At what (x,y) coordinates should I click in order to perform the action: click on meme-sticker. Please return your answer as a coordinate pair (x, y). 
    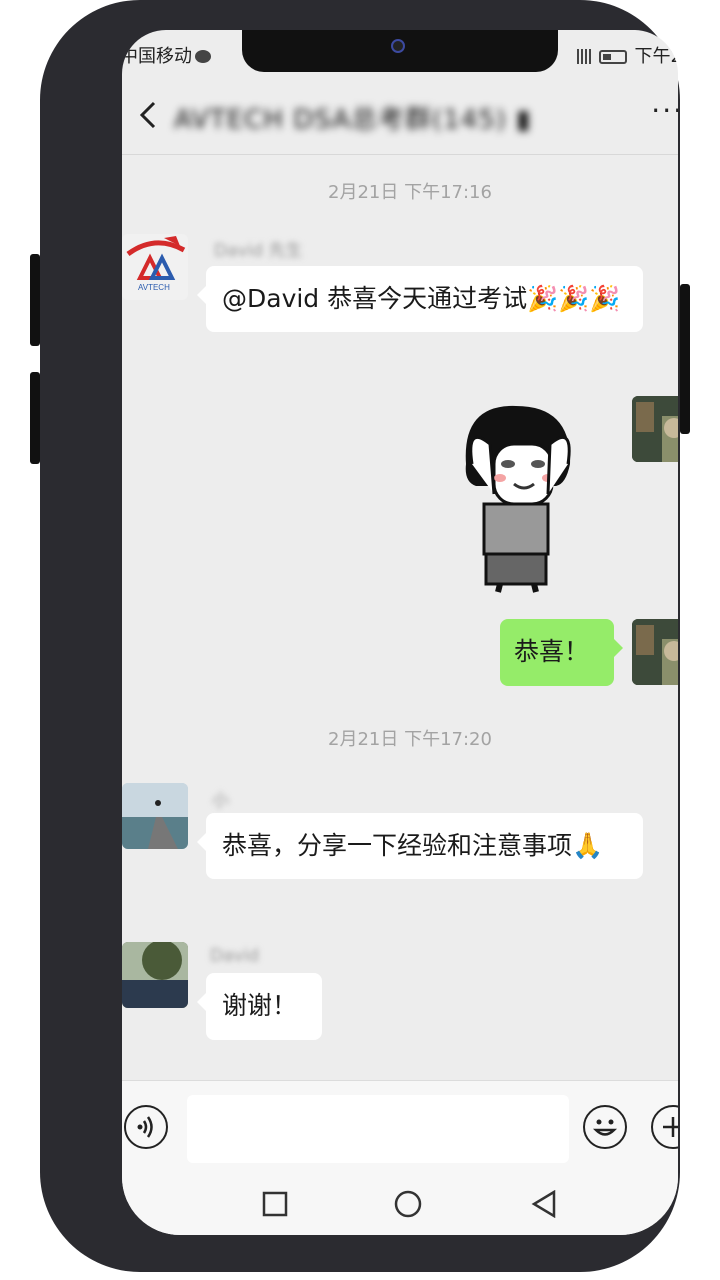
    Looking at the image, I should click on (516, 499).